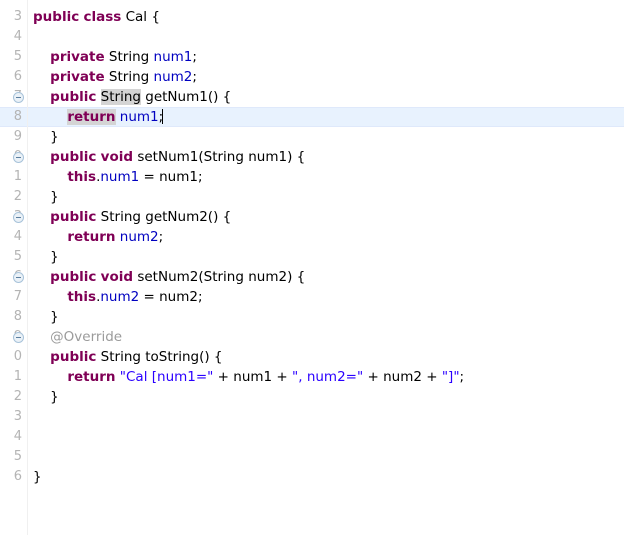  What do you see at coordinates (312, 117) in the screenshot?
I see `editor-line-current: 8 return num1;` at bounding box center [312, 117].